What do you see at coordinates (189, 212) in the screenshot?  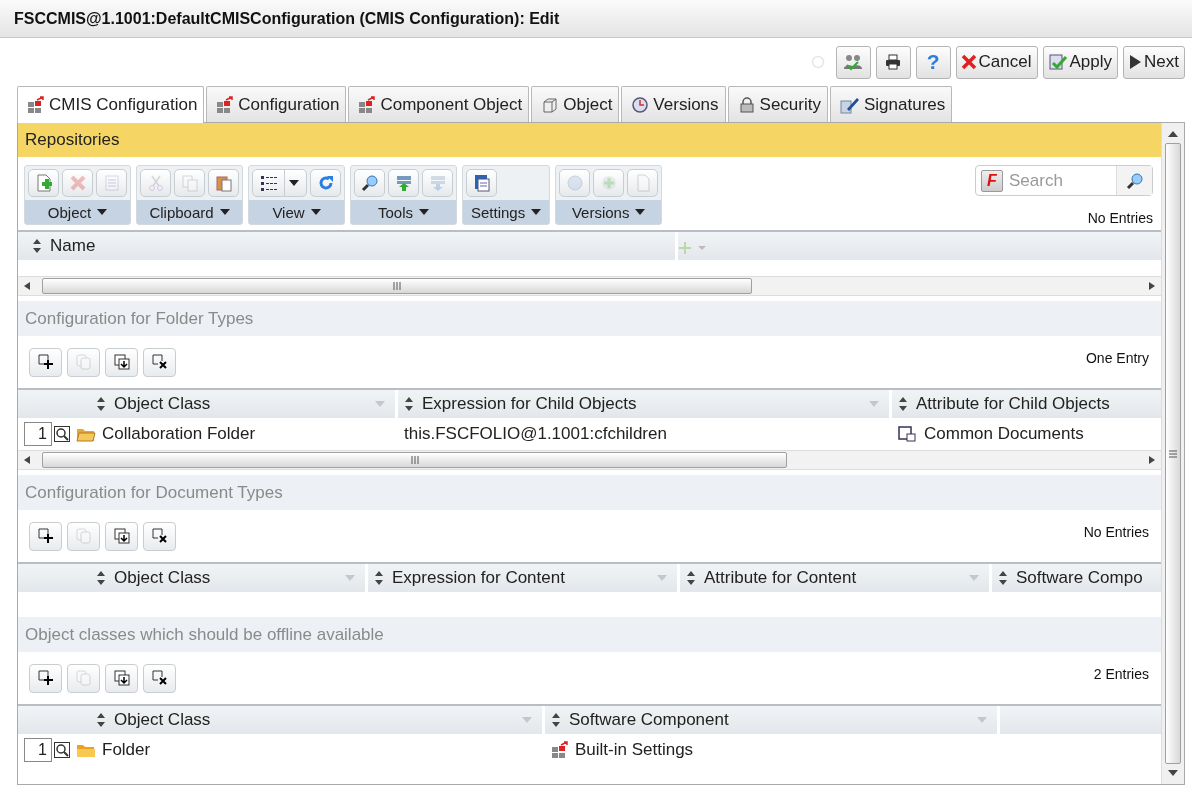 I see `toolbar-menu: Clipboard` at bounding box center [189, 212].